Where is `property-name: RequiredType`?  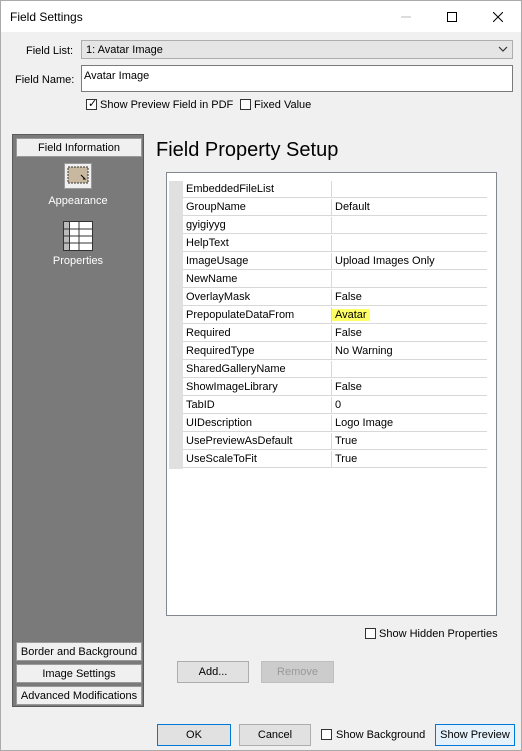 property-name: RequiredType is located at coordinates (257, 351).